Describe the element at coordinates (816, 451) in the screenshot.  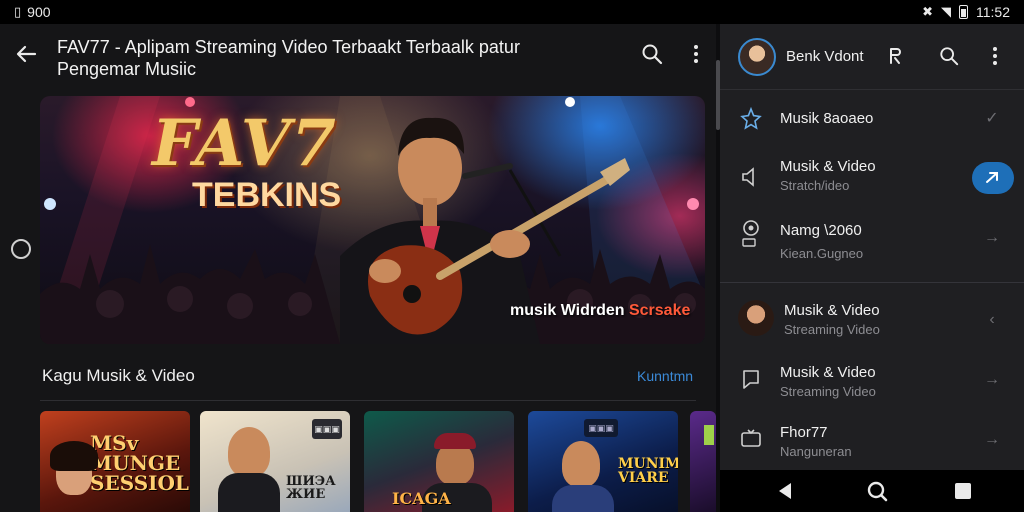
I see `panel-item-subtitle: Nanguneran` at that location.